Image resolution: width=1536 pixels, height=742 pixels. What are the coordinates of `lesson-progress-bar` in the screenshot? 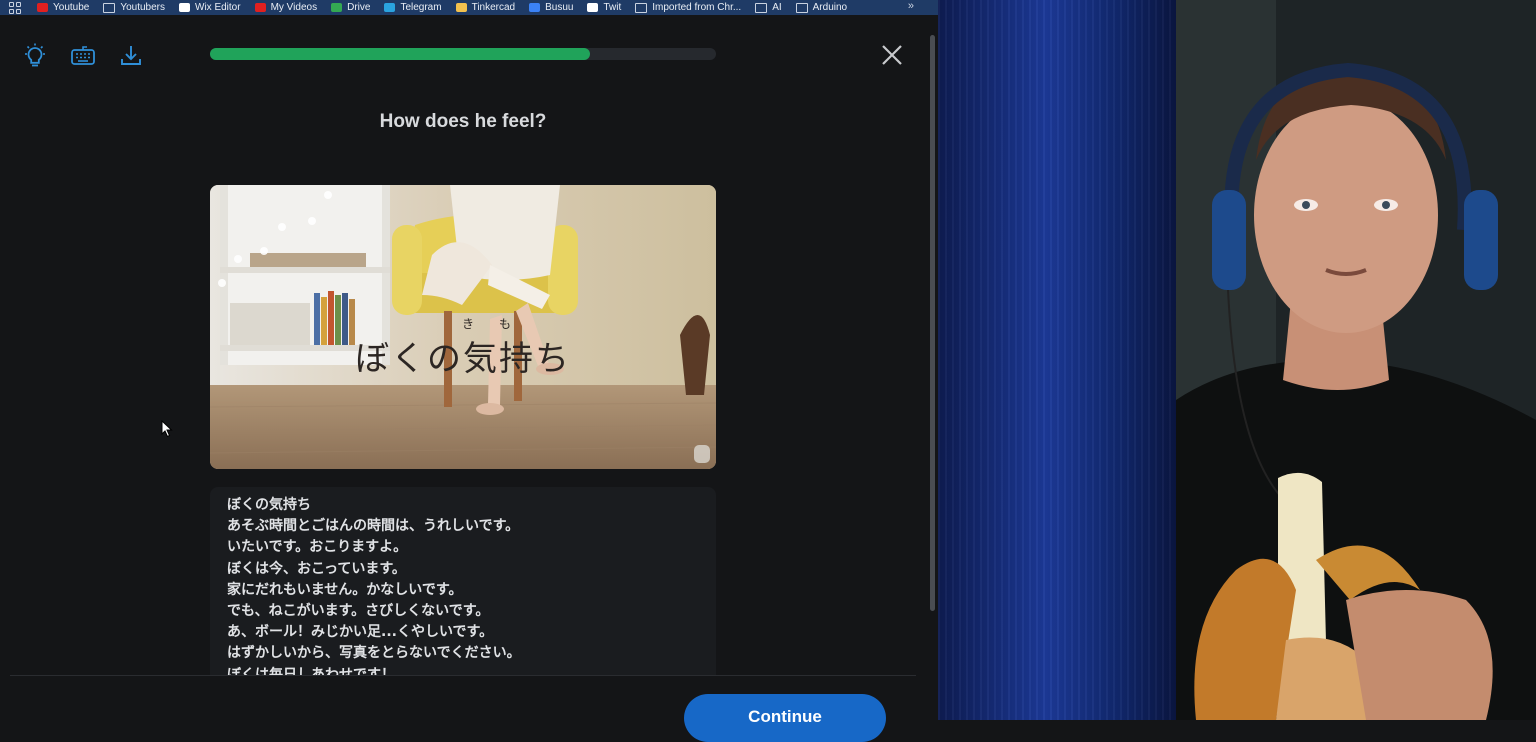 It's located at (463, 54).